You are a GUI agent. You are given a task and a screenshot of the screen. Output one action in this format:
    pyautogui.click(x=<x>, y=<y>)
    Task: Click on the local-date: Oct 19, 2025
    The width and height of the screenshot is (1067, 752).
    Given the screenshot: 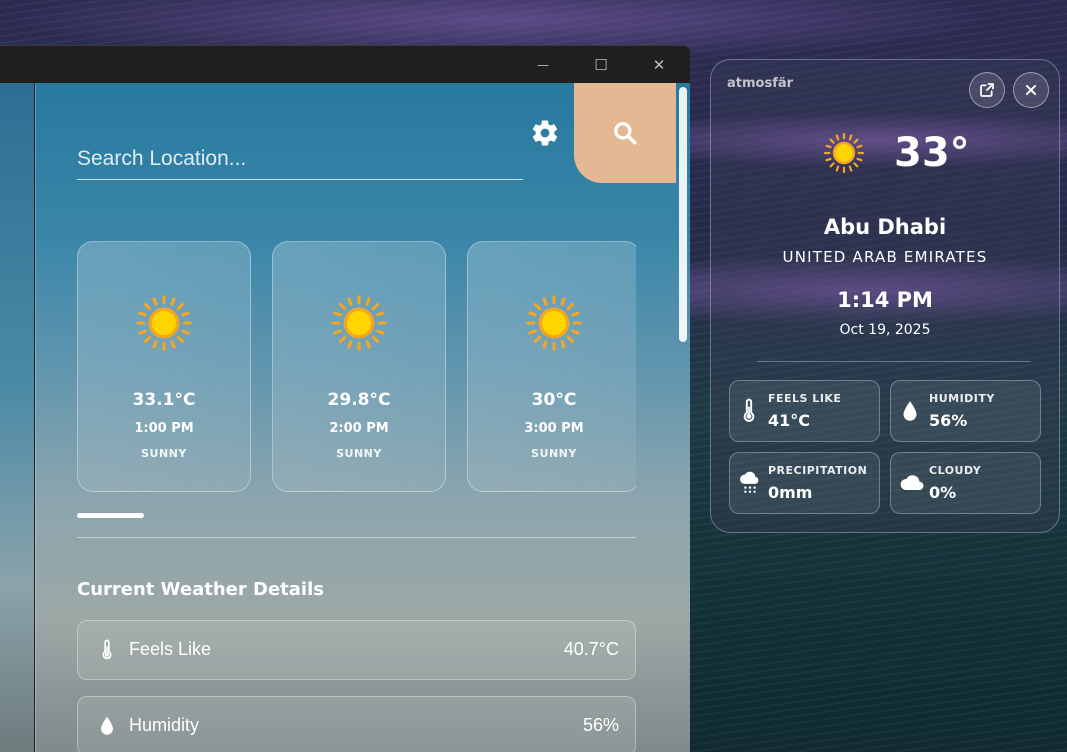 What is the action you would take?
    pyautogui.click(x=885, y=330)
    